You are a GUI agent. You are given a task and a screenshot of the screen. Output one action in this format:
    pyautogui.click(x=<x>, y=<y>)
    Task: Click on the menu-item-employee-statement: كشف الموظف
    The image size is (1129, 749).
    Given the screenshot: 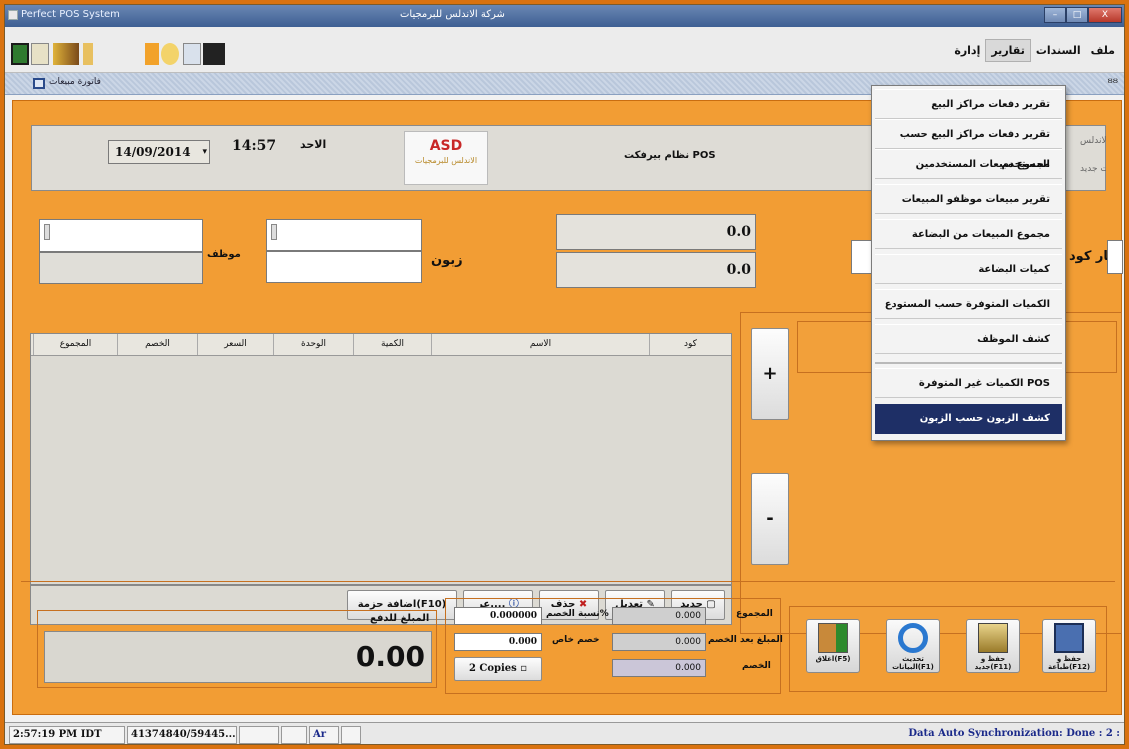 What is the action you would take?
    pyautogui.click(x=968, y=339)
    